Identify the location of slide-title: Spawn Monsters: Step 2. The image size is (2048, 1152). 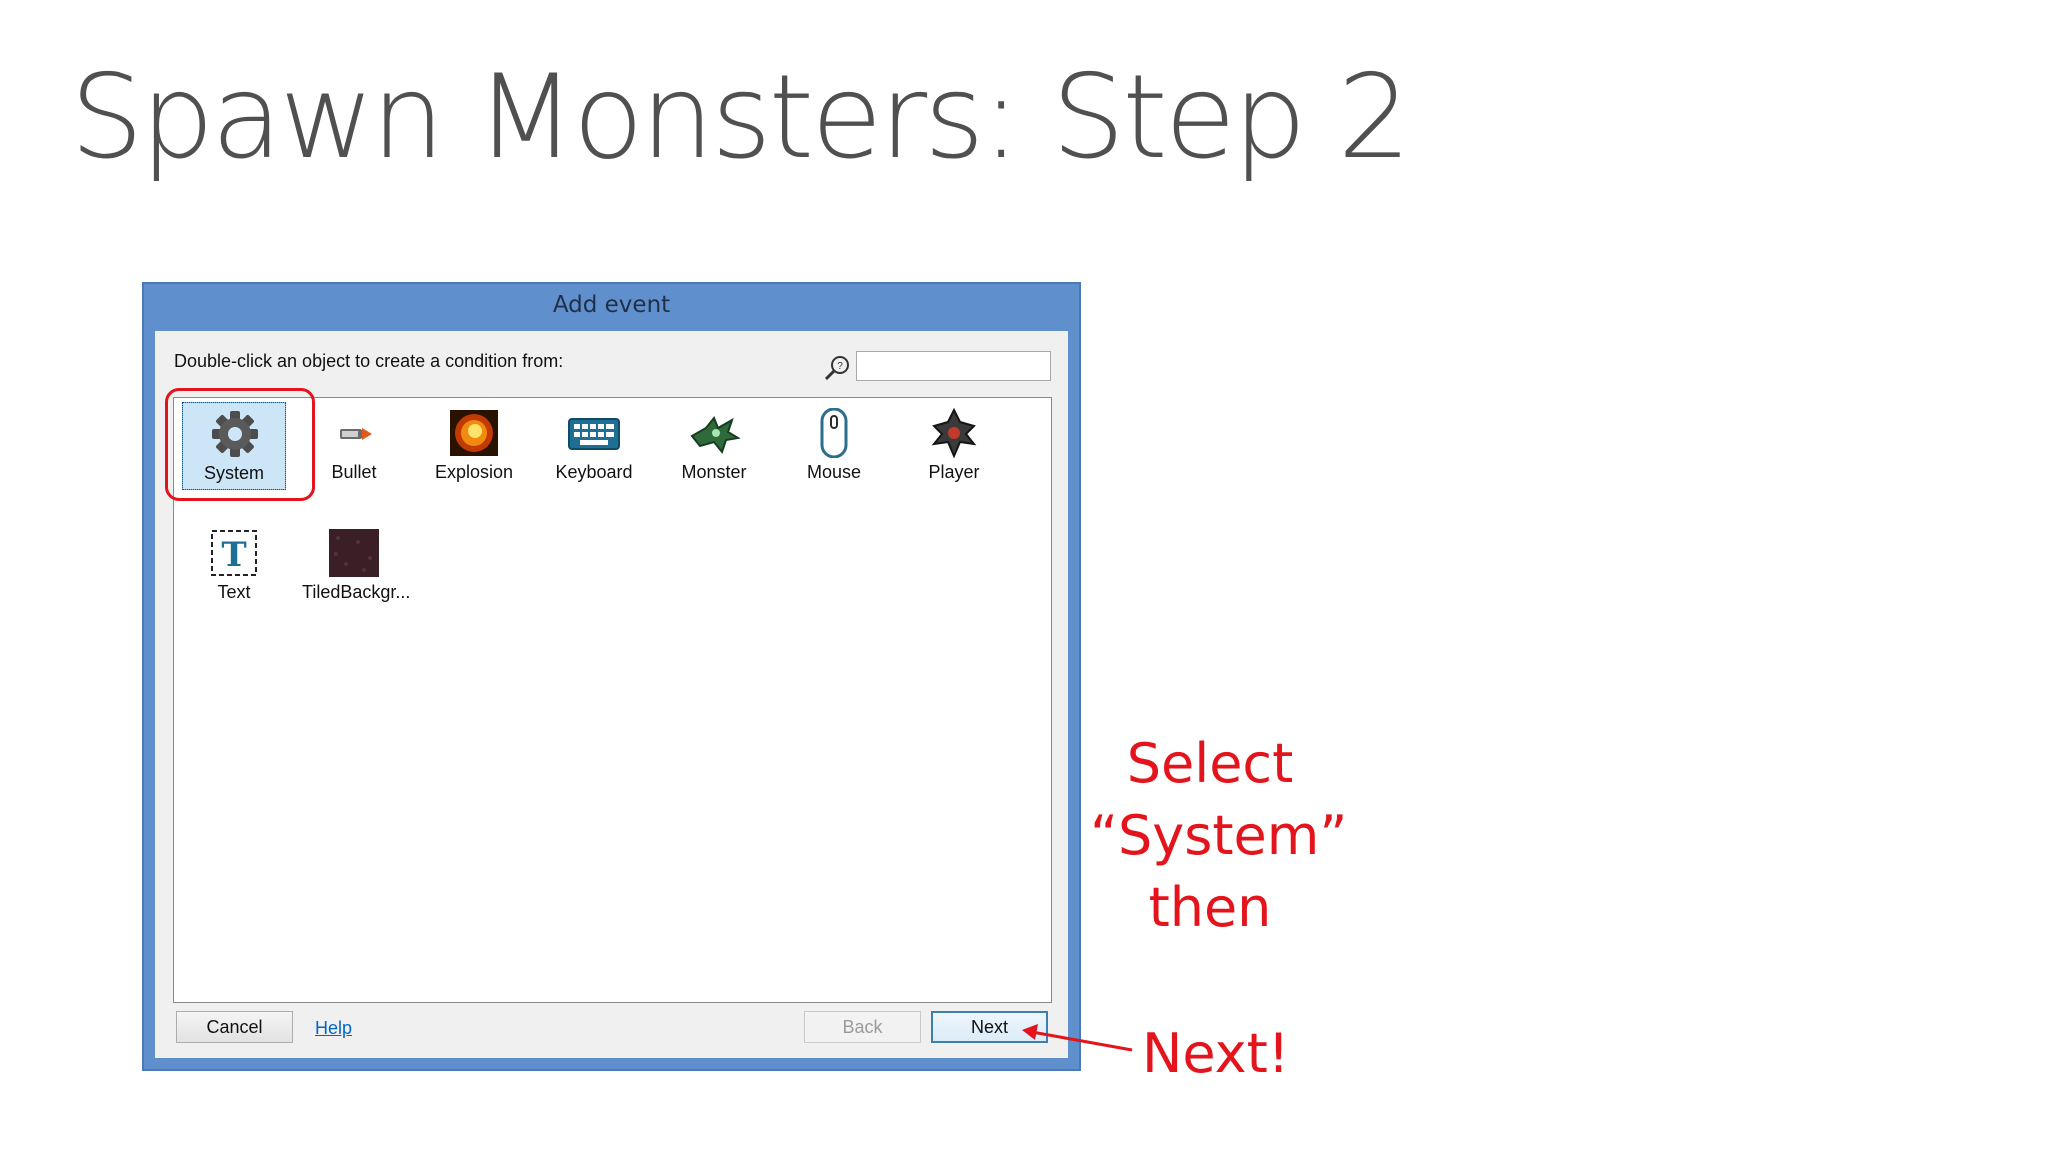
(740, 117).